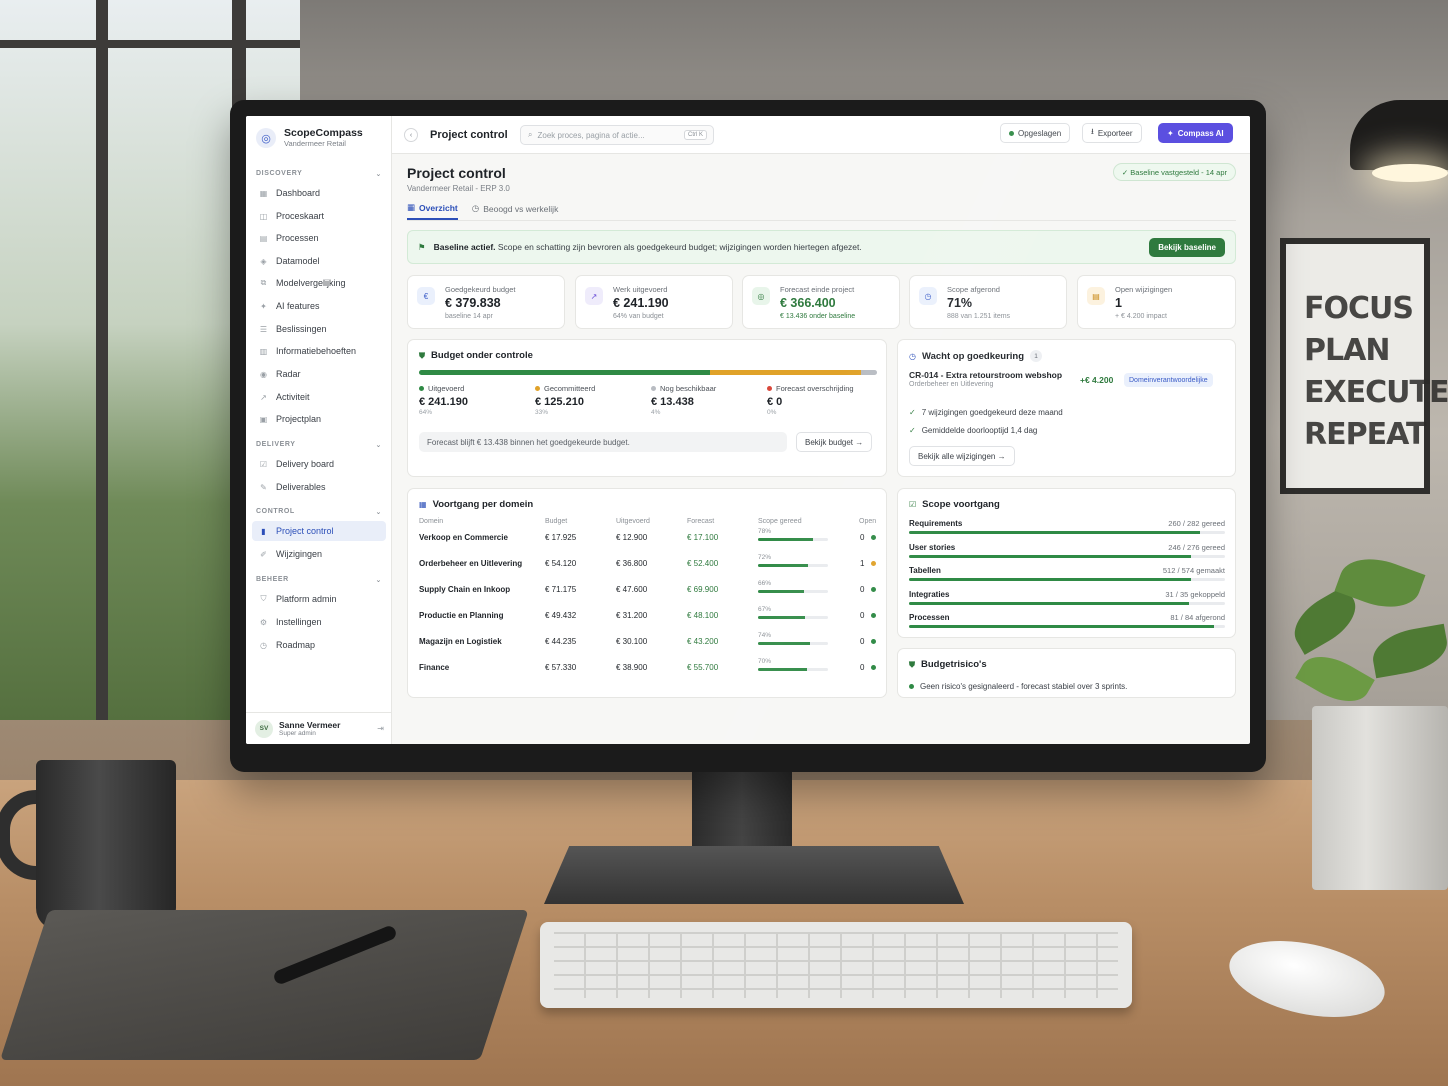 This screenshot has height=1086, width=1448. Describe the element at coordinates (319, 397) in the screenshot. I see `sidebar-item-activiteit: ↗ Activiteit` at that location.